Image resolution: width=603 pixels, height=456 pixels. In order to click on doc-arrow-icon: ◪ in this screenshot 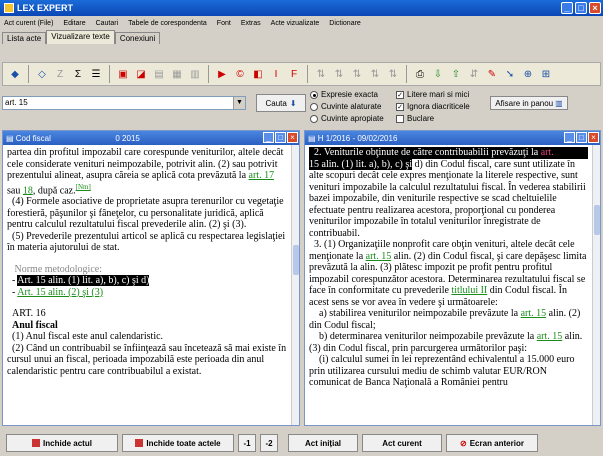, I will do `click(141, 74)`.